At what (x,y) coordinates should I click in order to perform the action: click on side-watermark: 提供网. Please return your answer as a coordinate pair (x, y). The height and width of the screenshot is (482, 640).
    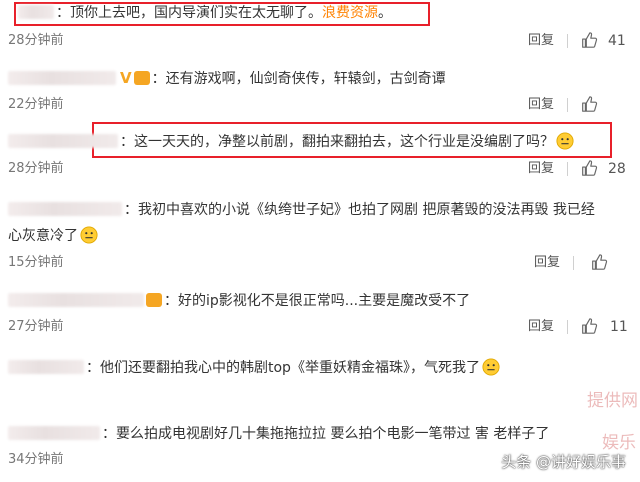
    Looking at the image, I should click on (612, 401).